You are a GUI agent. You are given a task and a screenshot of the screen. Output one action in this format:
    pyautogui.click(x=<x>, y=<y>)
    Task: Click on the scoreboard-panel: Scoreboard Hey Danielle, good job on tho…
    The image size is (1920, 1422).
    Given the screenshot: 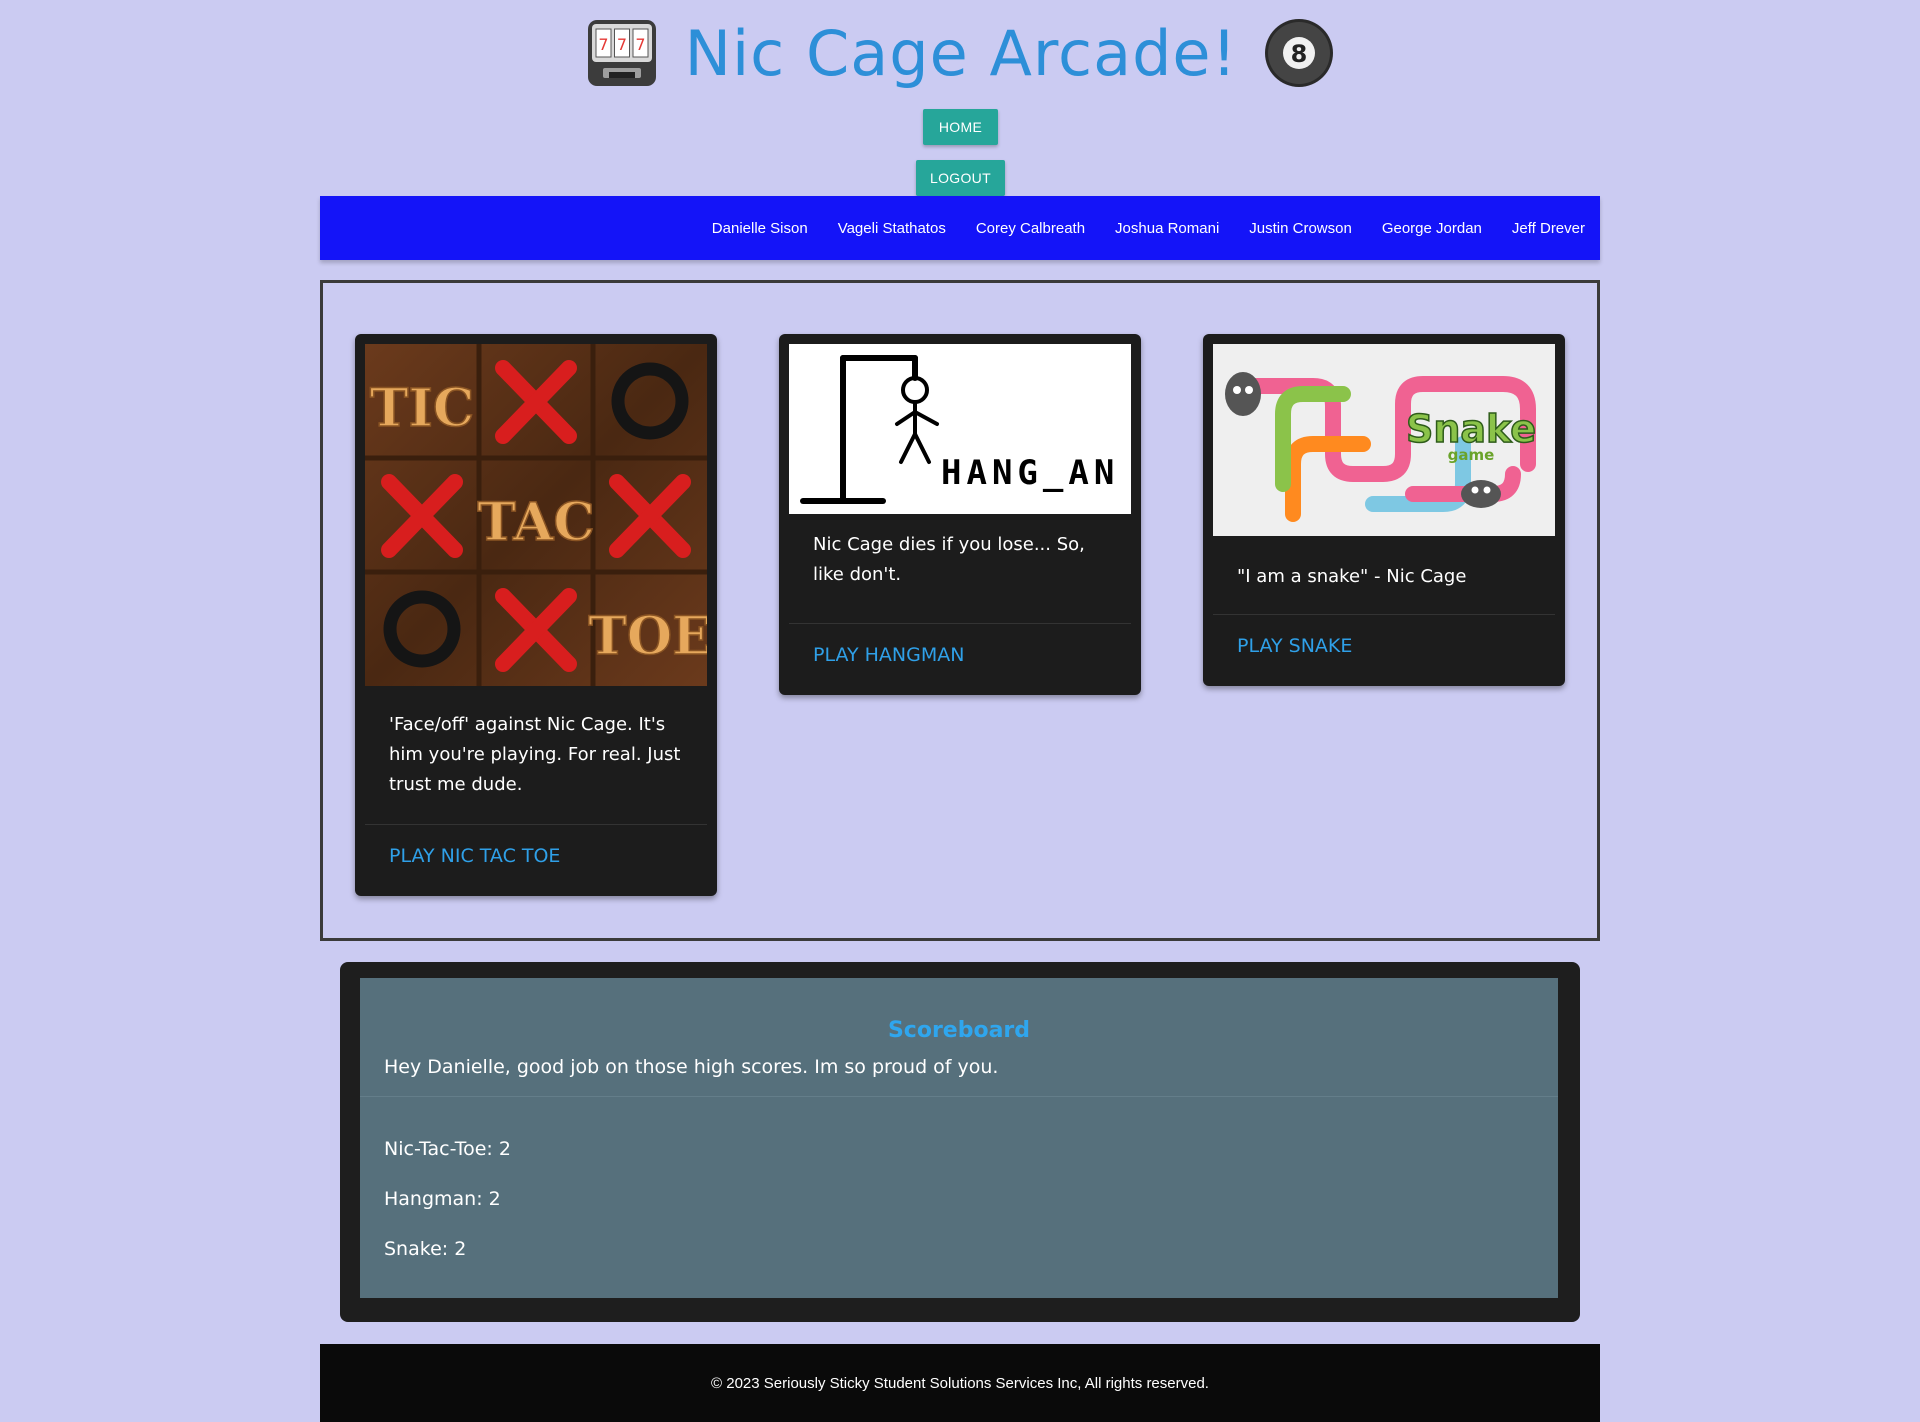 What is the action you would take?
    pyautogui.click(x=959, y=1138)
    